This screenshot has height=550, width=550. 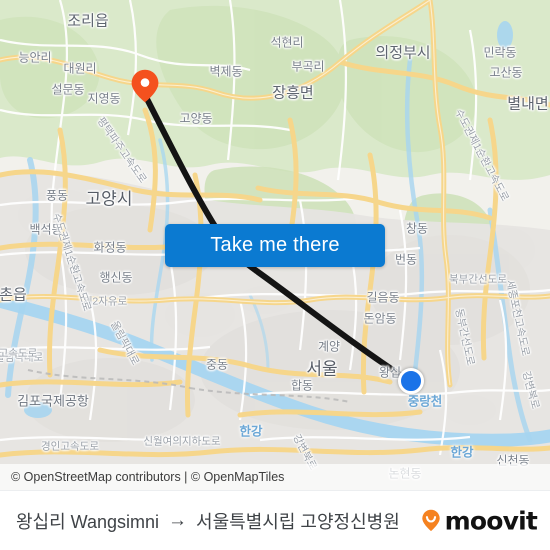 What do you see at coordinates (298, 521) in the screenshot?
I see `route-destination-label: 서울특별시립 고양정신병원` at bounding box center [298, 521].